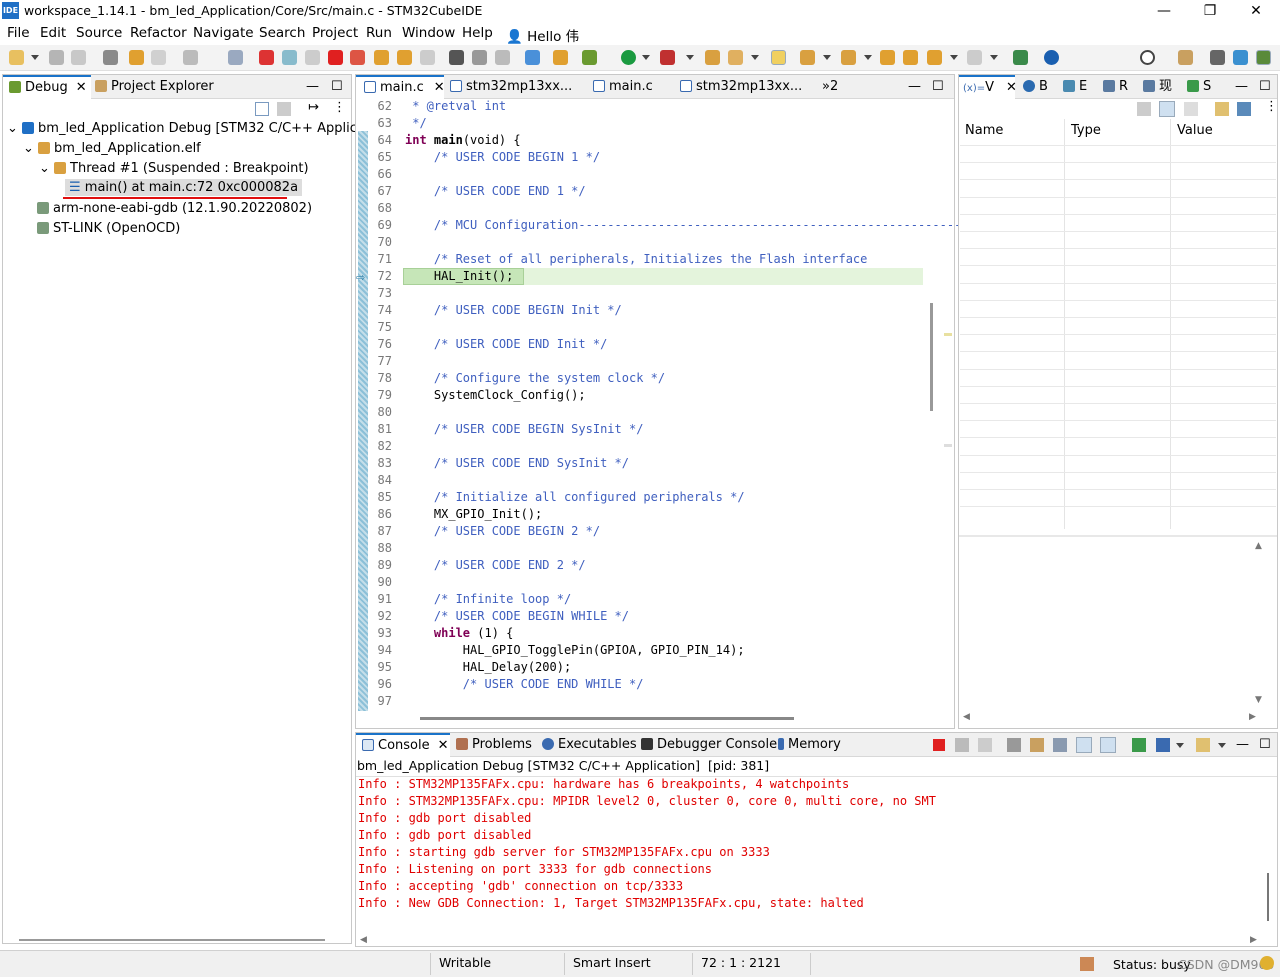 Image resolution: width=1280 pixels, height=977 pixels. I want to click on step-icon: ↦, so click(313, 107).